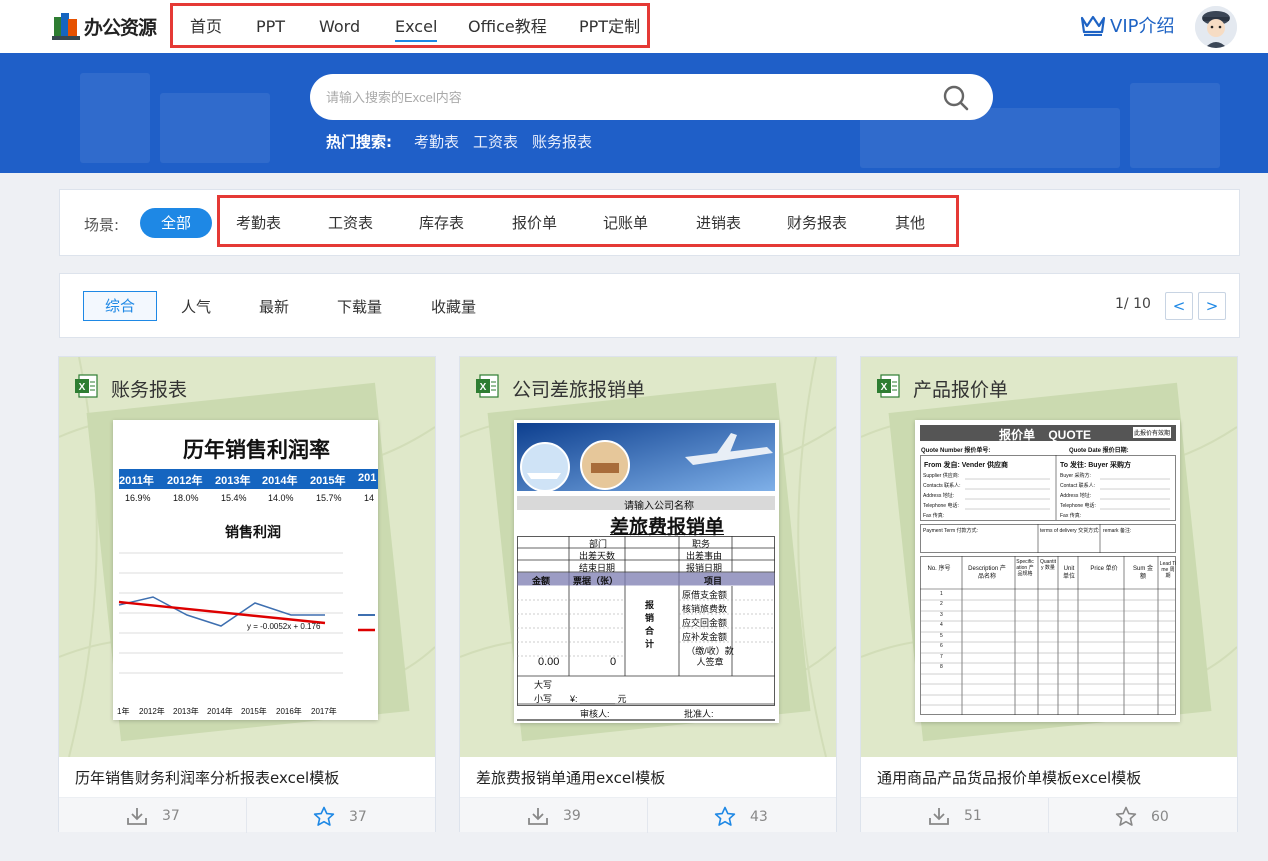 The height and width of the screenshot is (861, 1268). I want to click on preview-count: 0, so click(613, 662).